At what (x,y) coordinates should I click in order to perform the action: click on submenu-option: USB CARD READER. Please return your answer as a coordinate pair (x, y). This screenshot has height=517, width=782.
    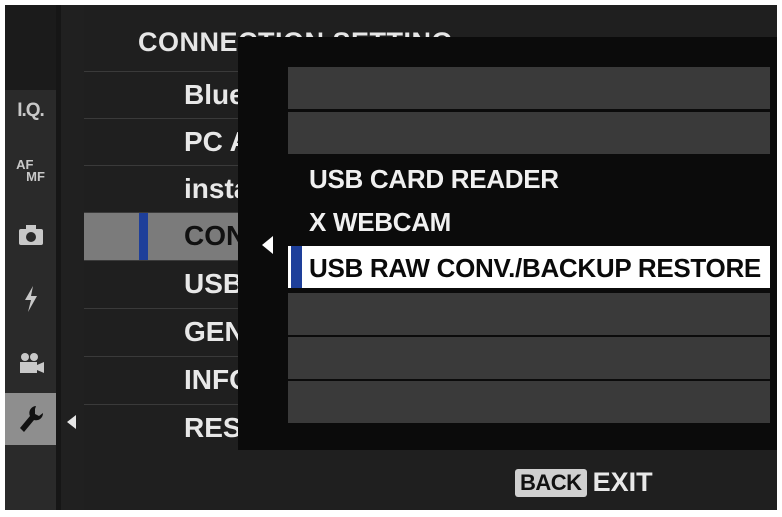
    Looking at the image, I should click on (529, 178).